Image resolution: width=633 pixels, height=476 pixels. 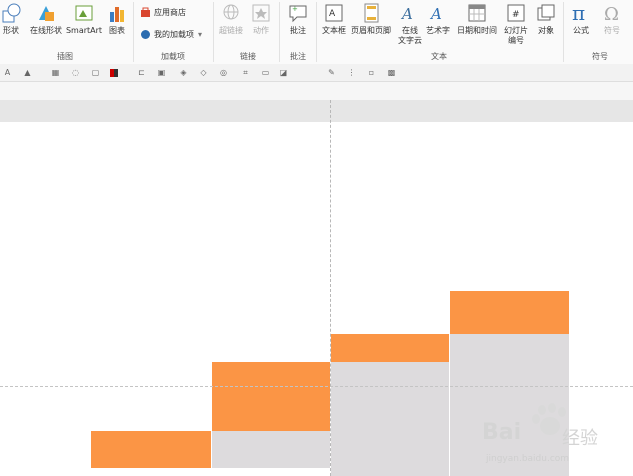 I want to click on online-shapes-icon, so click(x=46, y=13).